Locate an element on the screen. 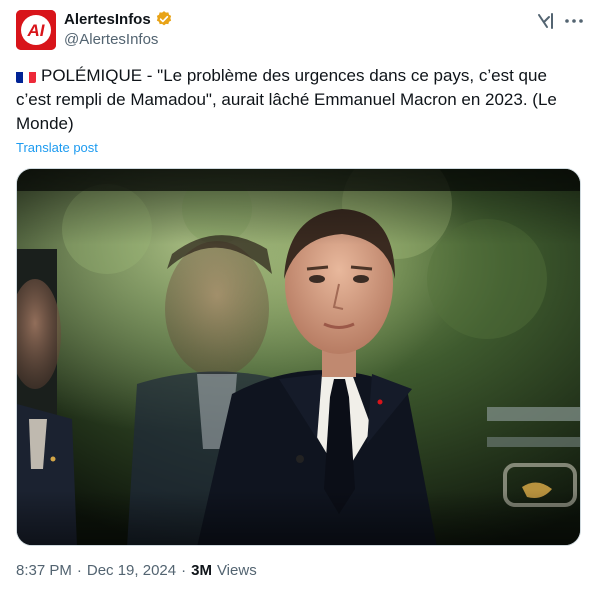 Image resolution: width=597 pixels, height=594 pixels. post-date: Dec 19, 2024 is located at coordinates (131, 570).